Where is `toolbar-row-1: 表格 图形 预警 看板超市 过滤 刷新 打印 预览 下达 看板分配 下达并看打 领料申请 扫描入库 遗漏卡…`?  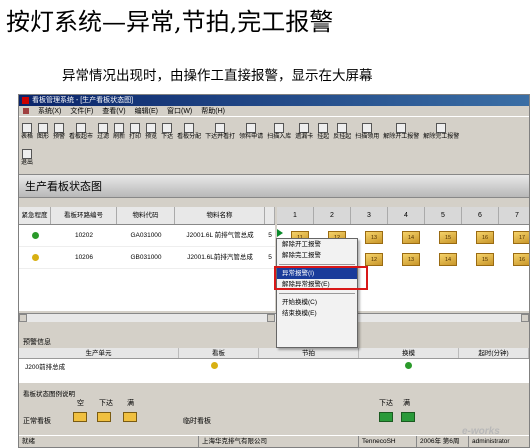
toolbar-row-1: 表格 图形 预警 看板超市 过滤 刷新 打印 预览 下达 看板分配 下达并看打 领料申请 扫描入库 遗漏卡… is located at coordinates (242, 130).